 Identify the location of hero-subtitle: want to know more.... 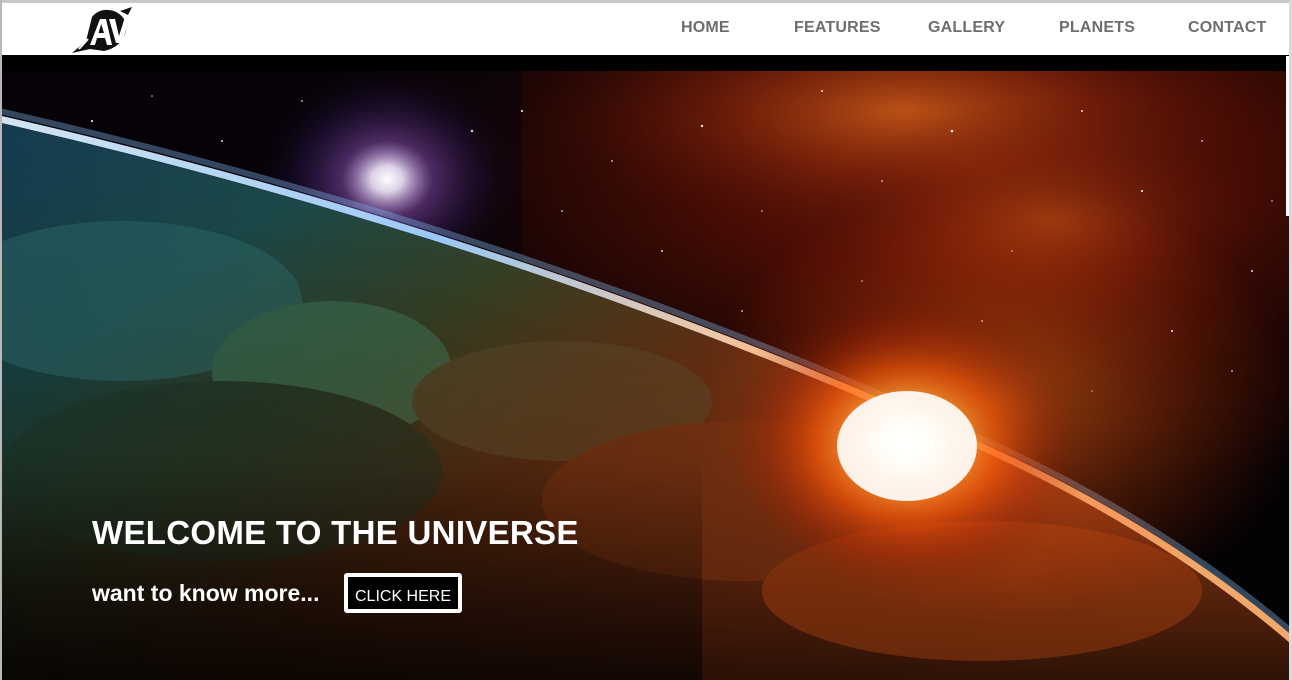
(206, 593).